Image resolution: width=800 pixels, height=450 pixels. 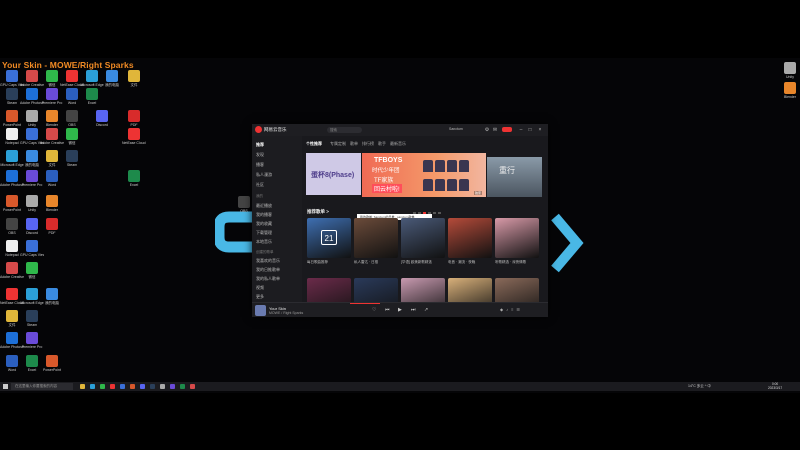 What do you see at coordinates (112, 386) in the screenshot?
I see `netease-taskbar-icon` at bounding box center [112, 386].